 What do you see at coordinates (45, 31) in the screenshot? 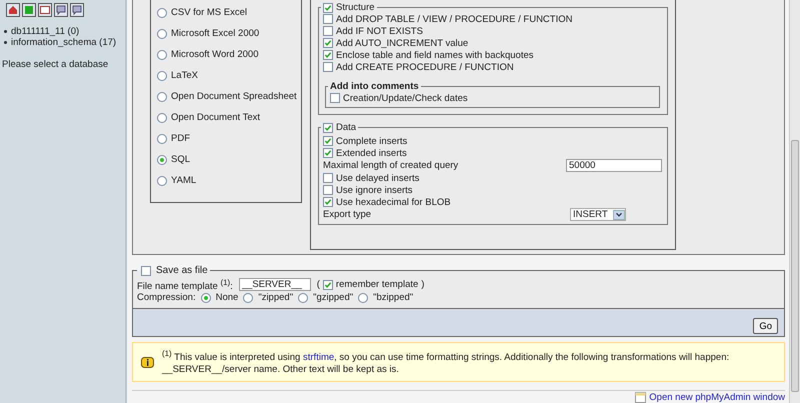
I see `database-link: db111111_11 (0)` at bounding box center [45, 31].